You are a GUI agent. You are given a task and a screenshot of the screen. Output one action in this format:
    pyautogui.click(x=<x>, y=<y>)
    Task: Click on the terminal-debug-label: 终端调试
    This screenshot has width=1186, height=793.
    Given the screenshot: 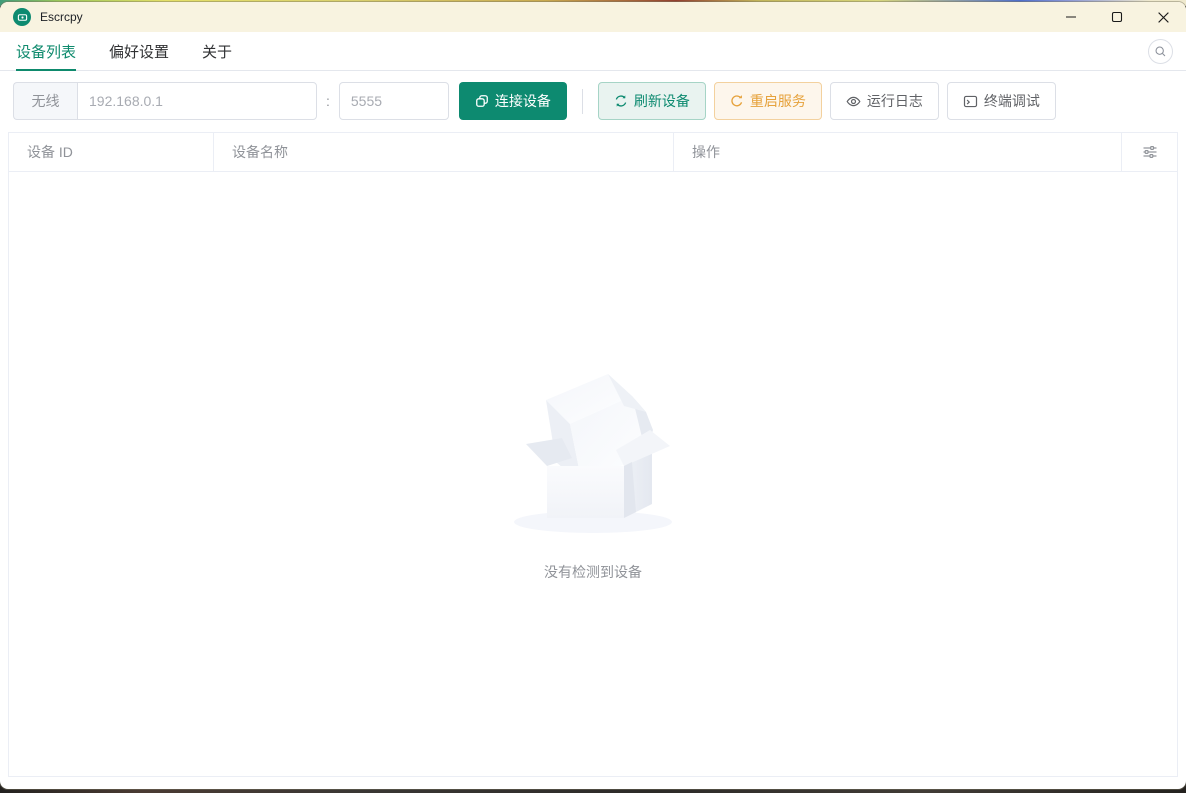 What is the action you would take?
    pyautogui.click(x=1011, y=101)
    